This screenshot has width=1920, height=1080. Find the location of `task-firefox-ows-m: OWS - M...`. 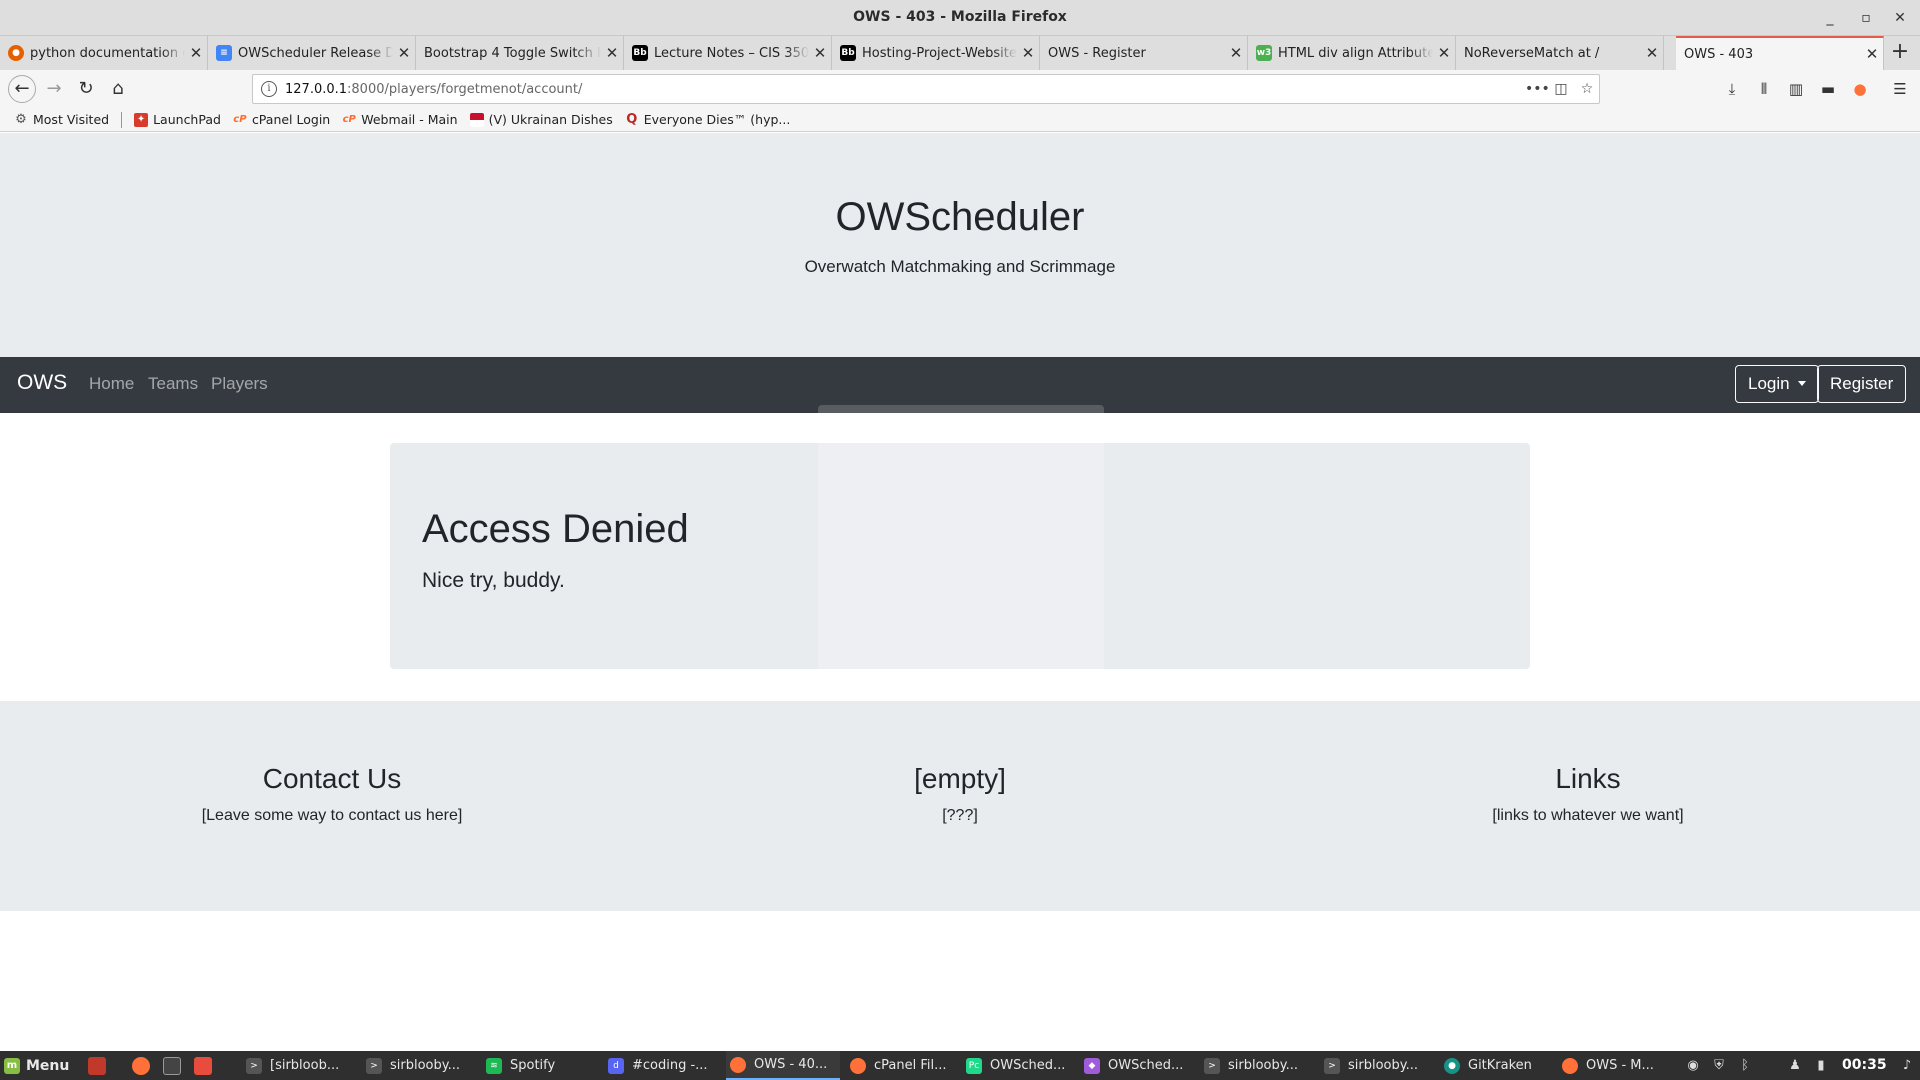

task-firefox-ows-m: OWS - M... is located at coordinates (1616, 1065).